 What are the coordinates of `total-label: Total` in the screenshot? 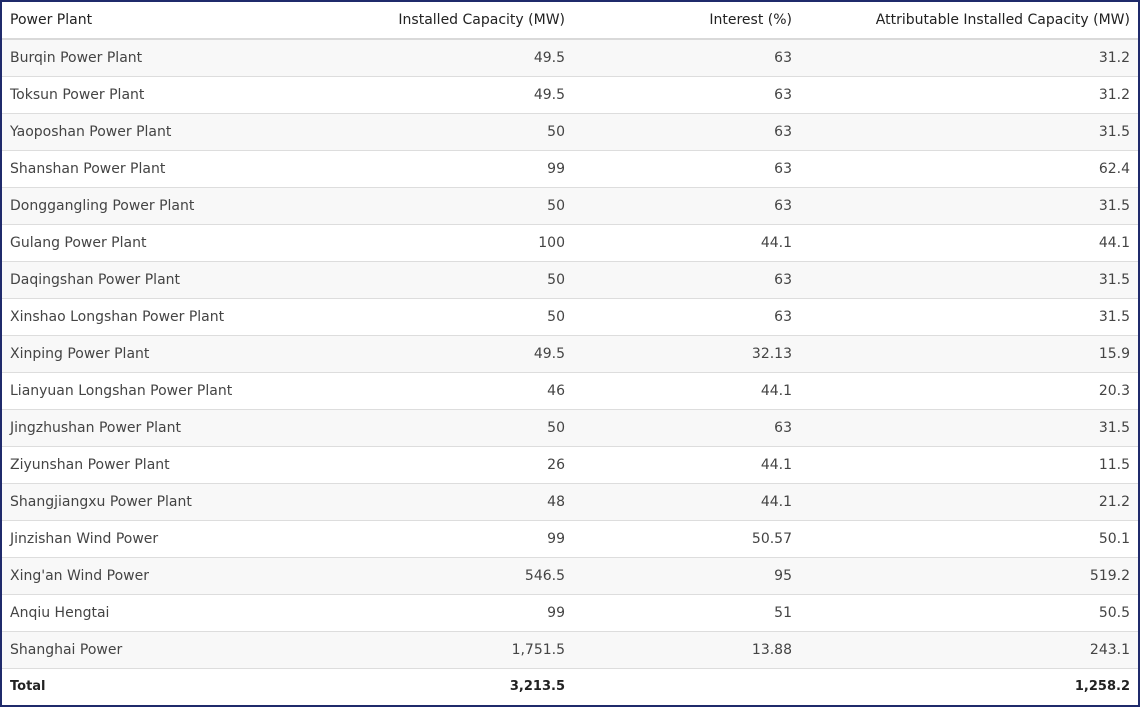 It's located at (132, 686).